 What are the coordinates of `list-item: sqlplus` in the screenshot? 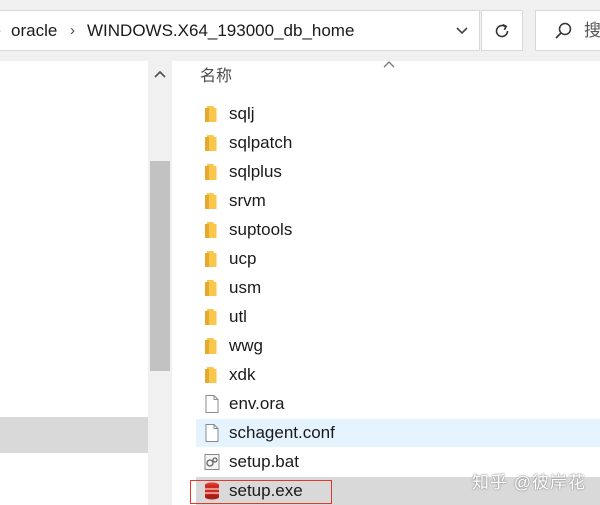 It's located at (398, 172).